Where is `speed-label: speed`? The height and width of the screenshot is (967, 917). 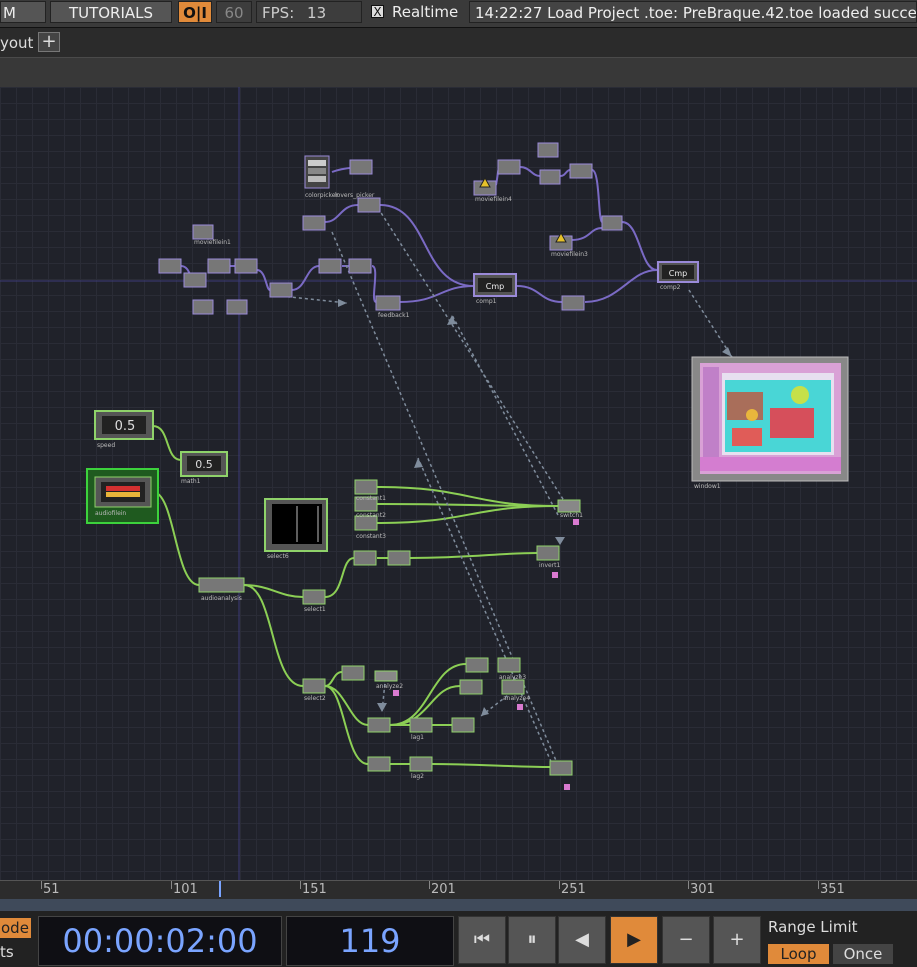 speed-label: speed is located at coordinates (106, 445).